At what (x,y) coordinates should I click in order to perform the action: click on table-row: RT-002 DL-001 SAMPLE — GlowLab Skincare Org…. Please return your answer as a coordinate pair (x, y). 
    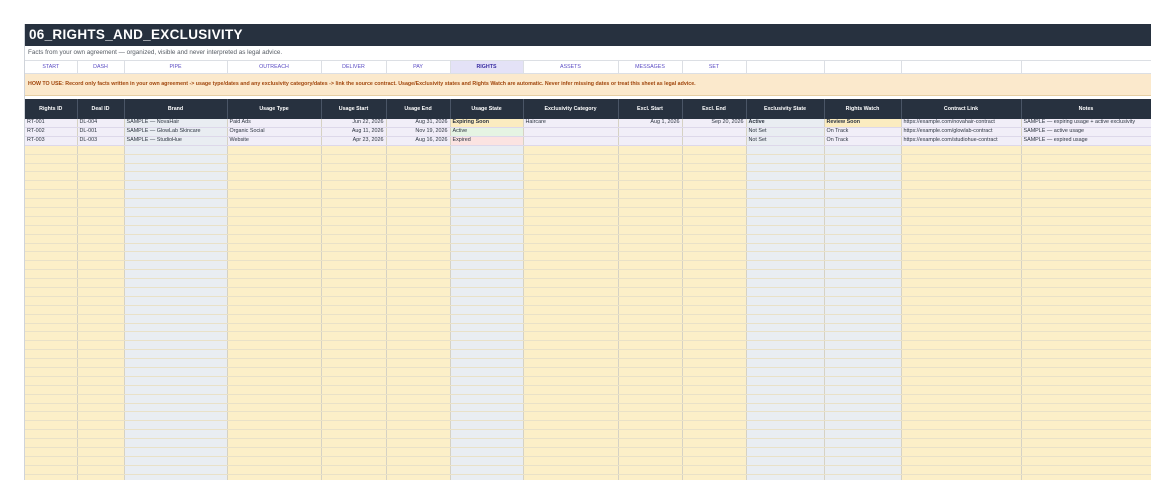
    Looking at the image, I should click on (588, 132).